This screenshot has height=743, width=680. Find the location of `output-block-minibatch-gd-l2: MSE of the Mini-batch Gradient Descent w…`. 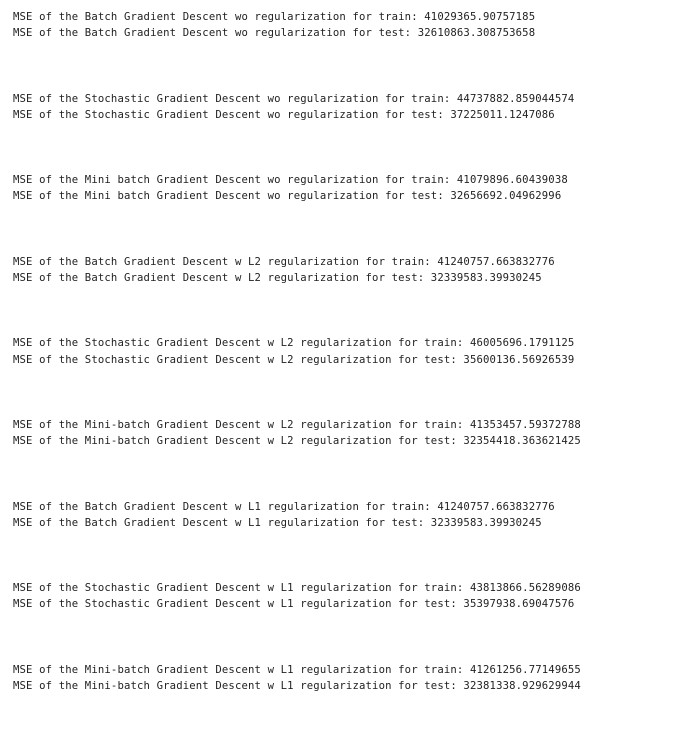

output-block-minibatch-gd-l2: MSE of the Mini-batch Gradient Descent w… is located at coordinates (345, 433).